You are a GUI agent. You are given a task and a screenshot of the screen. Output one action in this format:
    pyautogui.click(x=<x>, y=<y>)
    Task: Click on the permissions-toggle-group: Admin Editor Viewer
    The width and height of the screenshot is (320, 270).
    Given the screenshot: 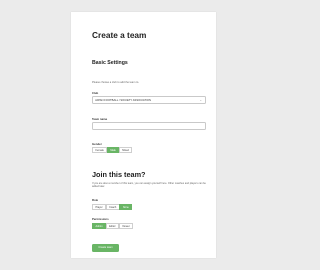 What is the action you would take?
    pyautogui.click(x=113, y=226)
    